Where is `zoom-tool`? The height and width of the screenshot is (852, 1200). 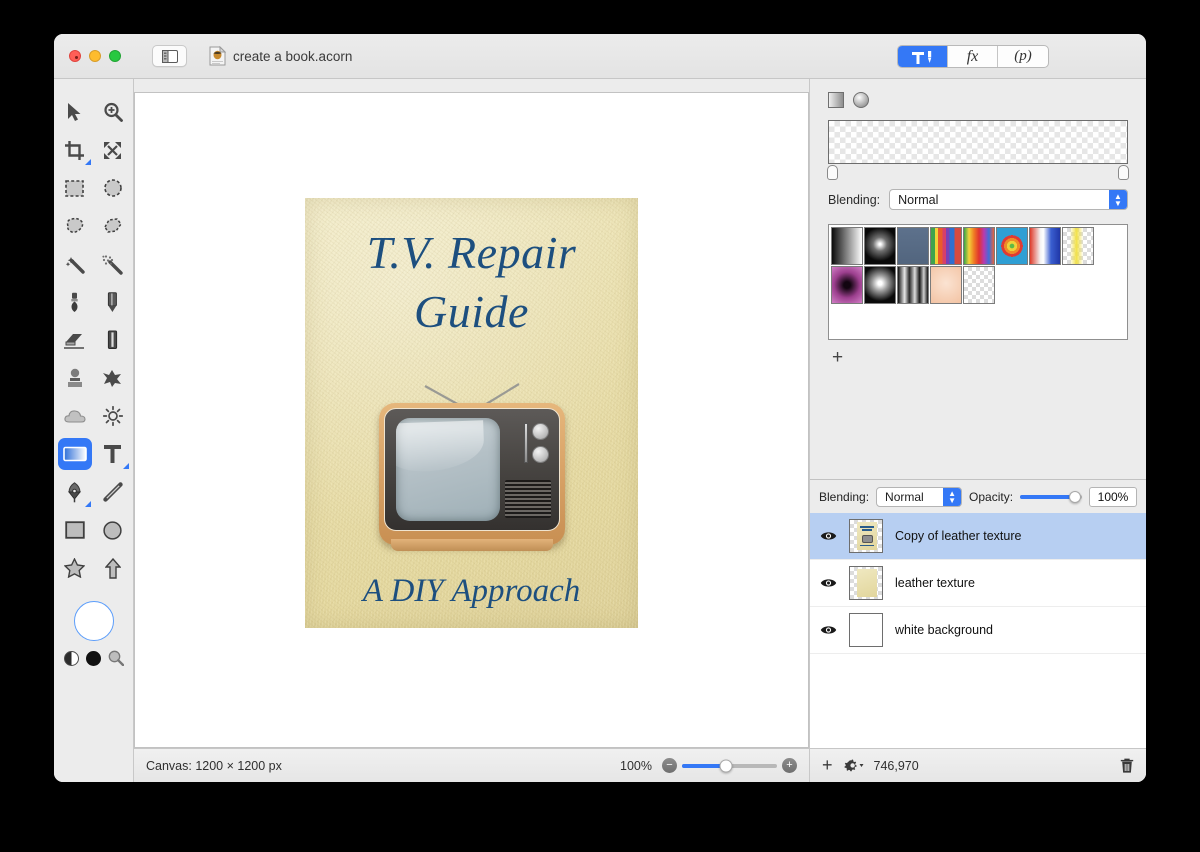 zoom-tool is located at coordinates (113, 112).